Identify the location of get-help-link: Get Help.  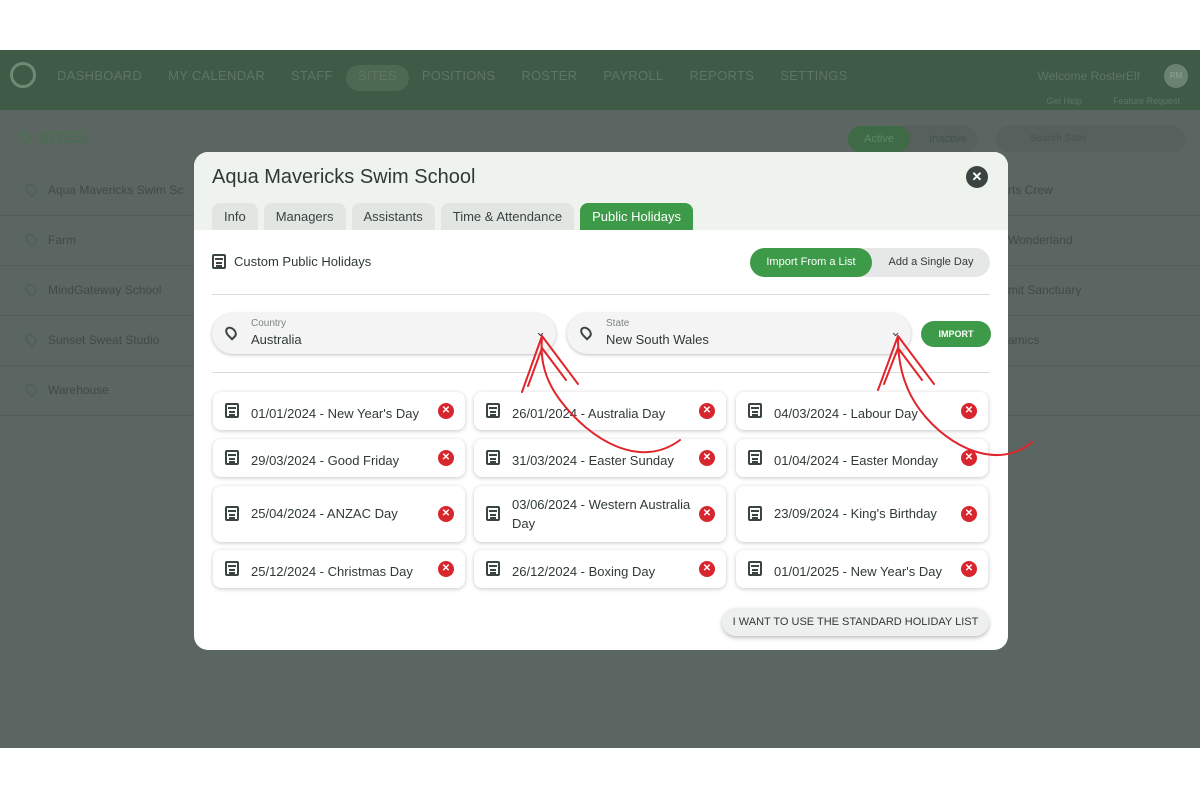
(1064, 101).